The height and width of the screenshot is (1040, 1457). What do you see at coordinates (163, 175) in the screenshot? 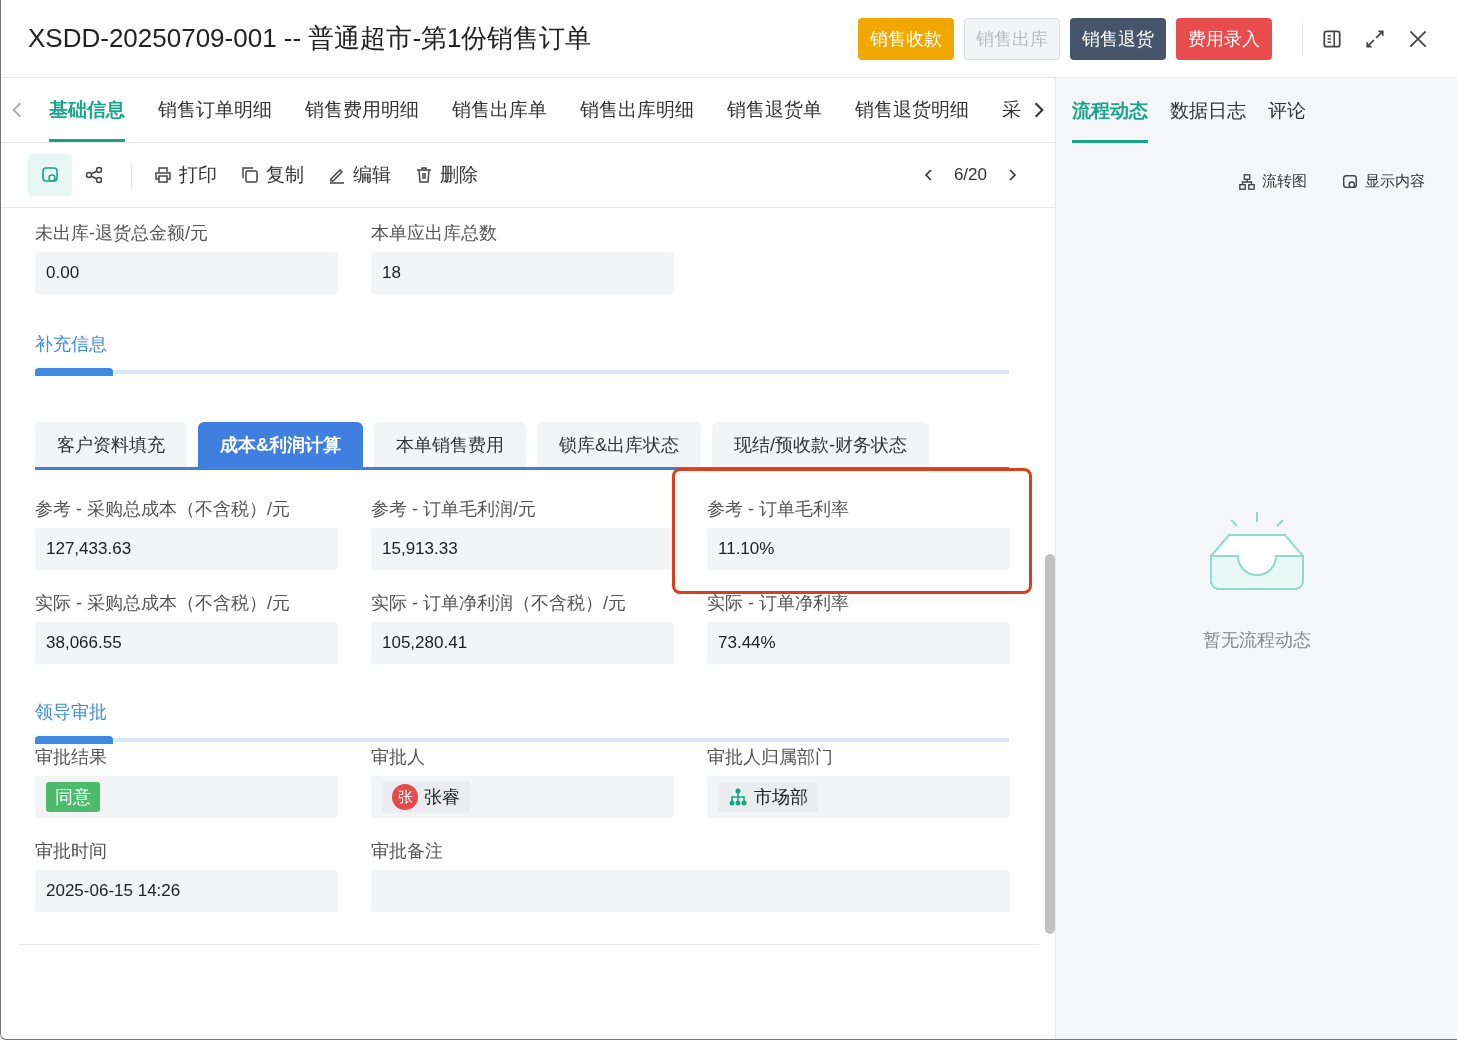
I see `printer-icon` at bounding box center [163, 175].